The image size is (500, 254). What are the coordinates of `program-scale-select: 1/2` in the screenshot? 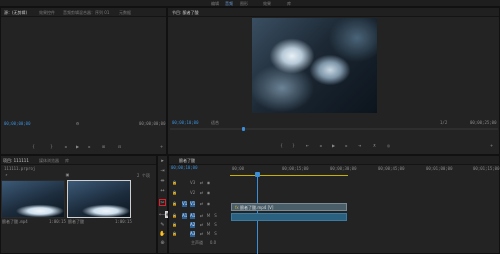 It's located at (443, 122).